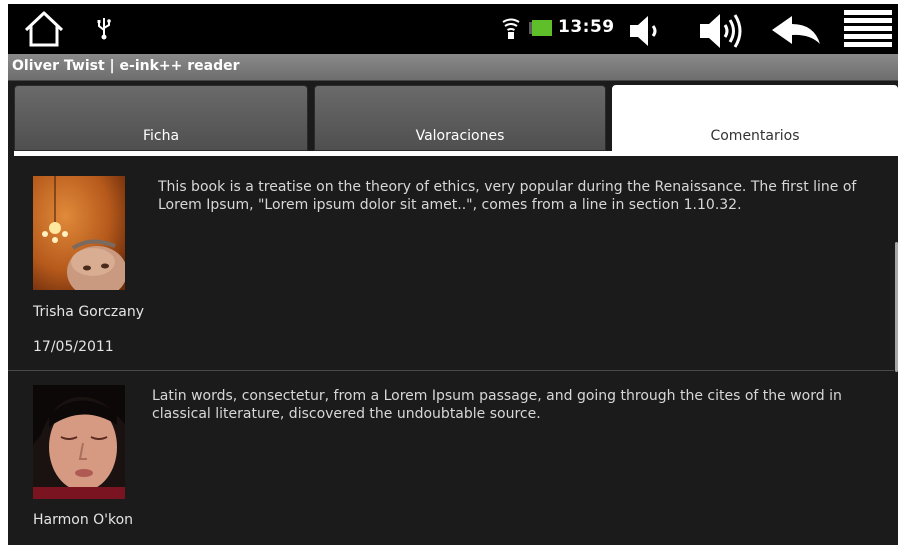 The height and width of the screenshot is (547, 901). Describe the element at coordinates (755, 136) in the screenshot. I see `tab-label: Comentarios` at that location.